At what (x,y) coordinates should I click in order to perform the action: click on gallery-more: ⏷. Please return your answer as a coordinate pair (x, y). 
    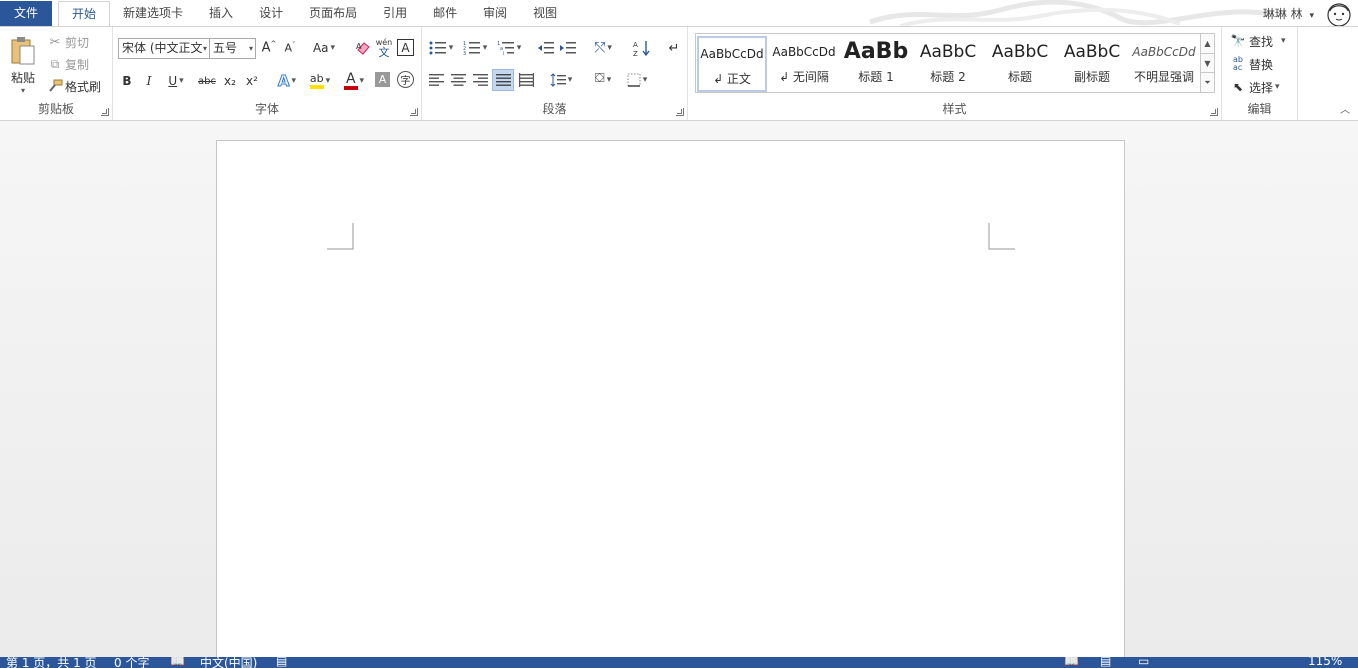
    Looking at the image, I should click on (1207, 82).